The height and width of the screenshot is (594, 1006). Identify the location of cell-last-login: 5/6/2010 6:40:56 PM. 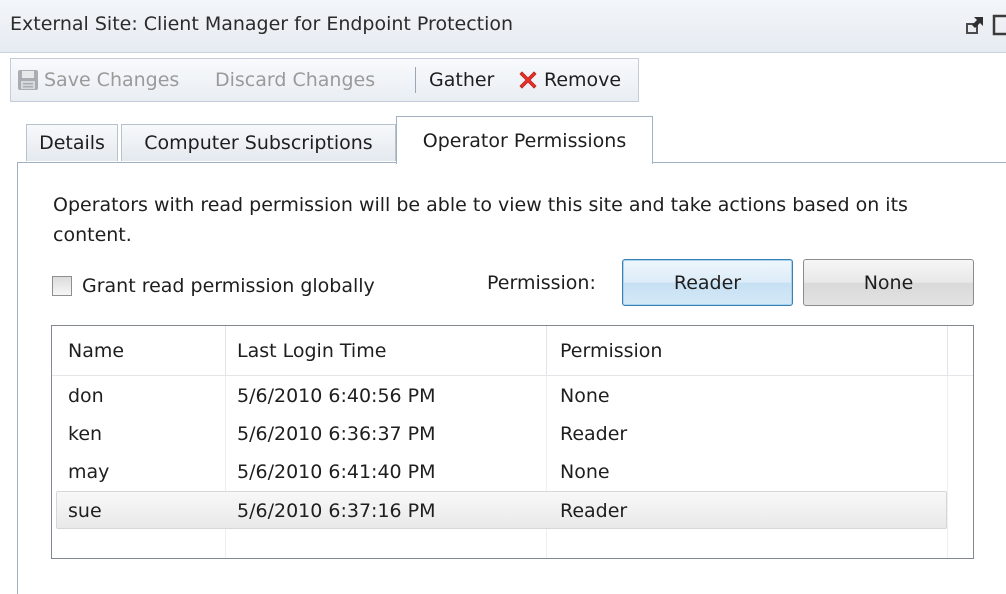
(336, 396).